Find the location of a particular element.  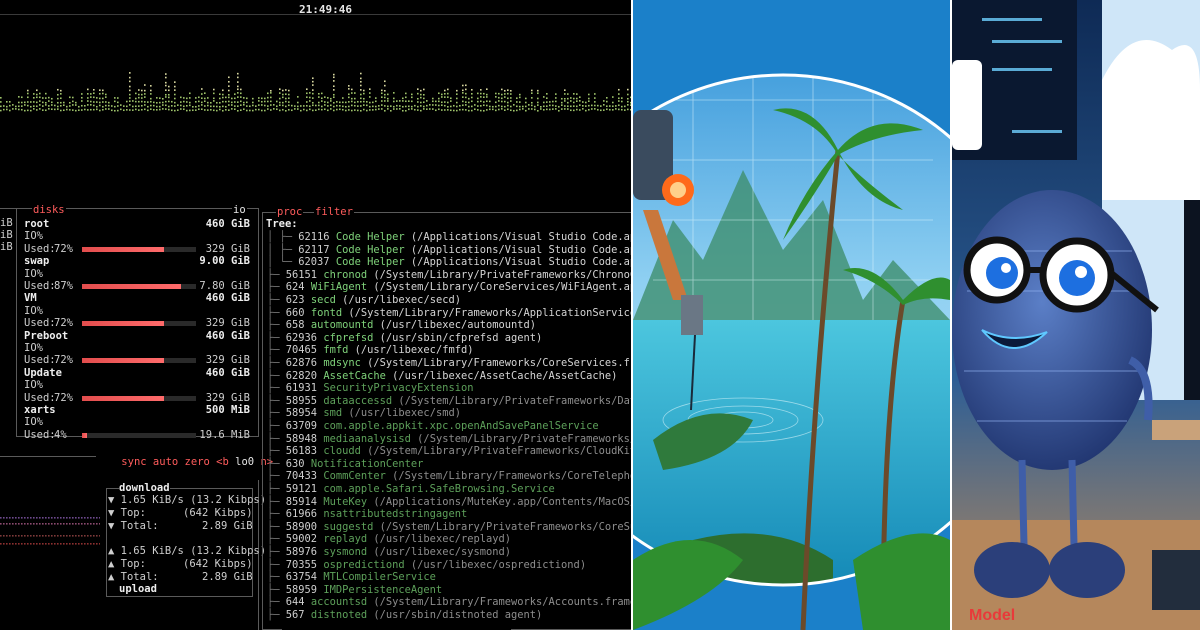

net-auto-button: auto is located at coordinates (165, 462).